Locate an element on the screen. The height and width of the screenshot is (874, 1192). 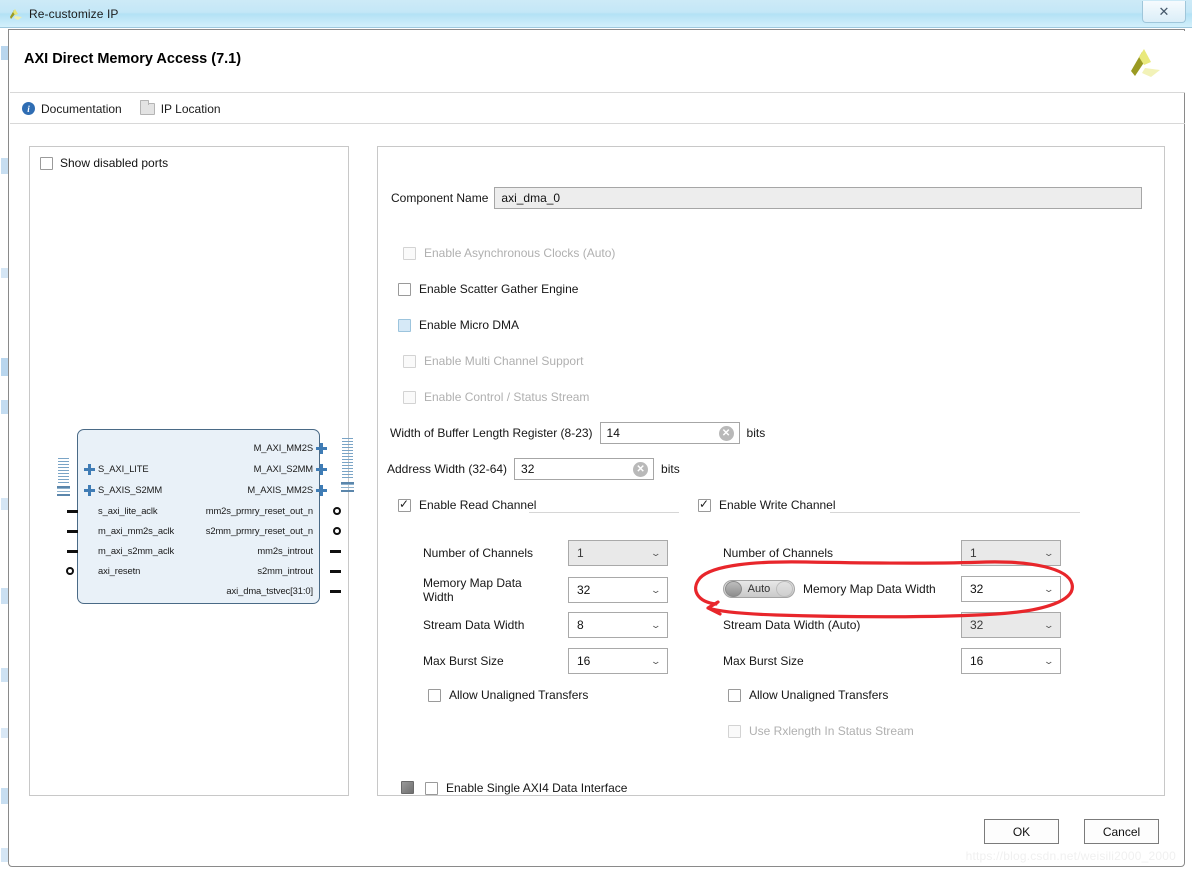
option-enable-micro-dma: Enable Micro DMA is located at coordinates (458, 325).